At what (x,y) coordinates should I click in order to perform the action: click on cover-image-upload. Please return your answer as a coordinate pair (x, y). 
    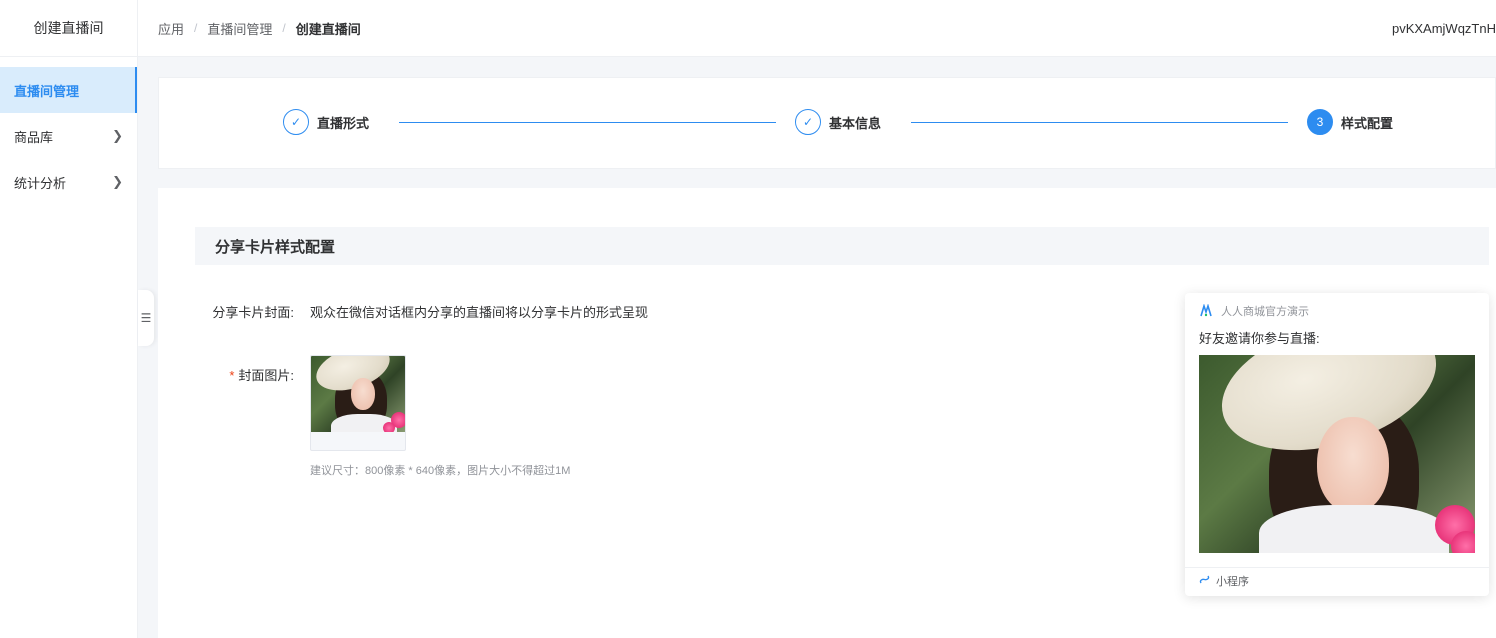
    Looking at the image, I should click on (358, 403).